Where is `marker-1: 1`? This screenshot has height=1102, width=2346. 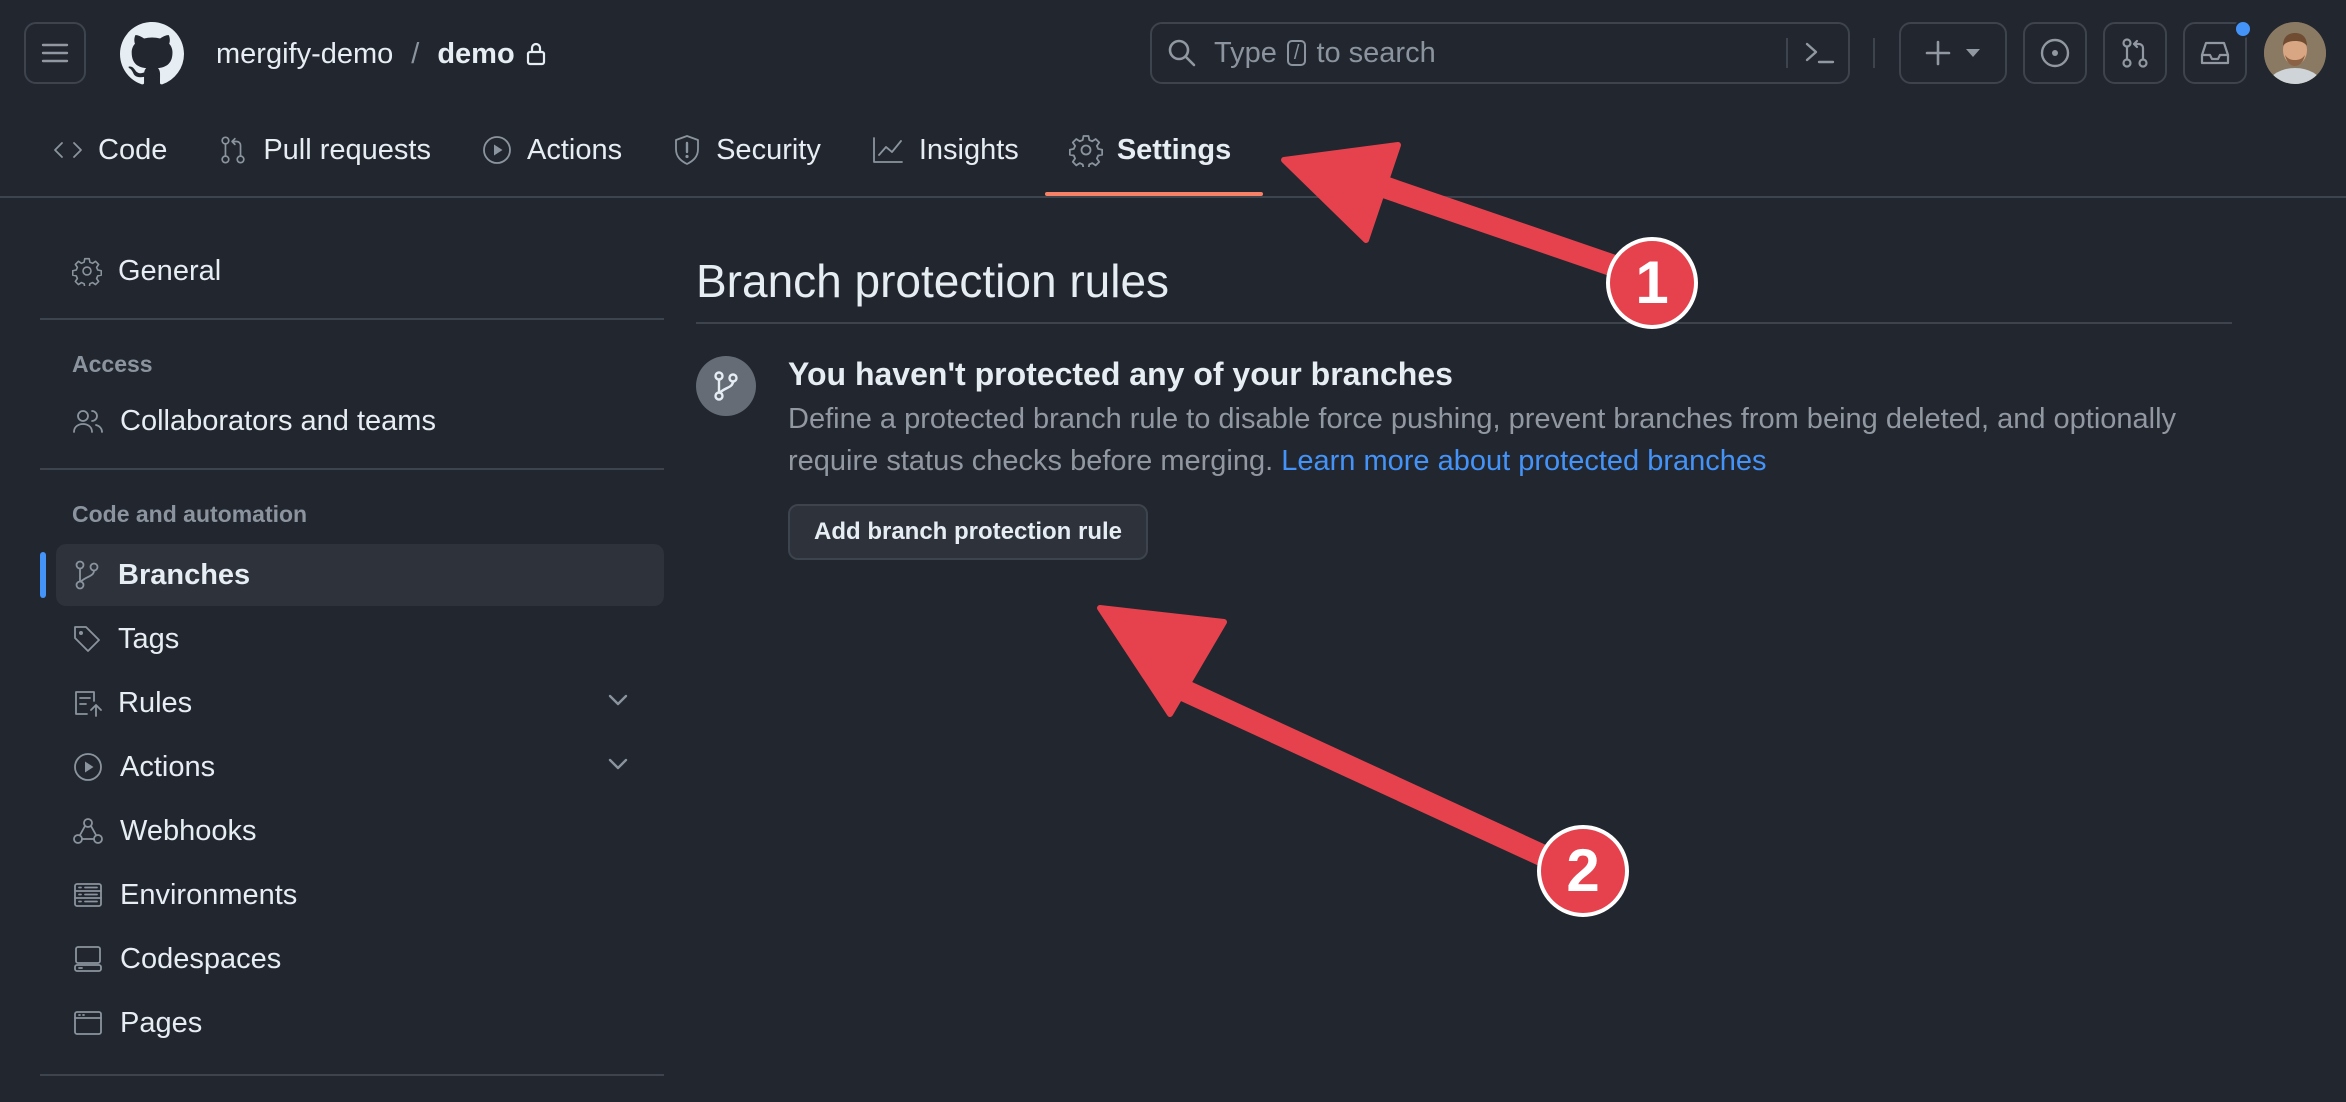 marker-1: 1 is located at coordinates (1652, 283).